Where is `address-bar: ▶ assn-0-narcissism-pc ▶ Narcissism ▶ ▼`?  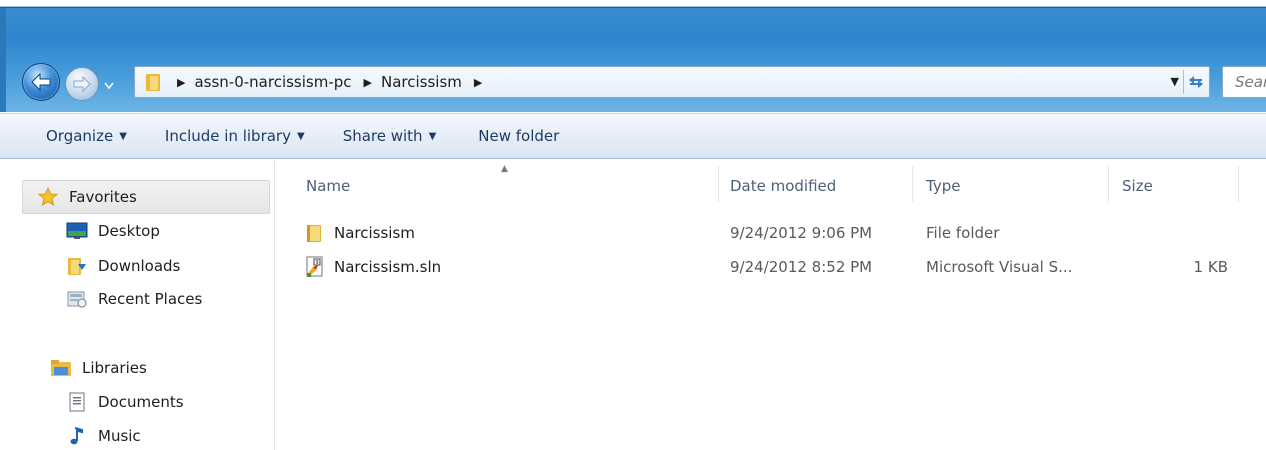 address-bar: ▶ assn-0-narcissism-pc ▶ Narcissism ▶ ▼ is located at coordinates (672, 82).